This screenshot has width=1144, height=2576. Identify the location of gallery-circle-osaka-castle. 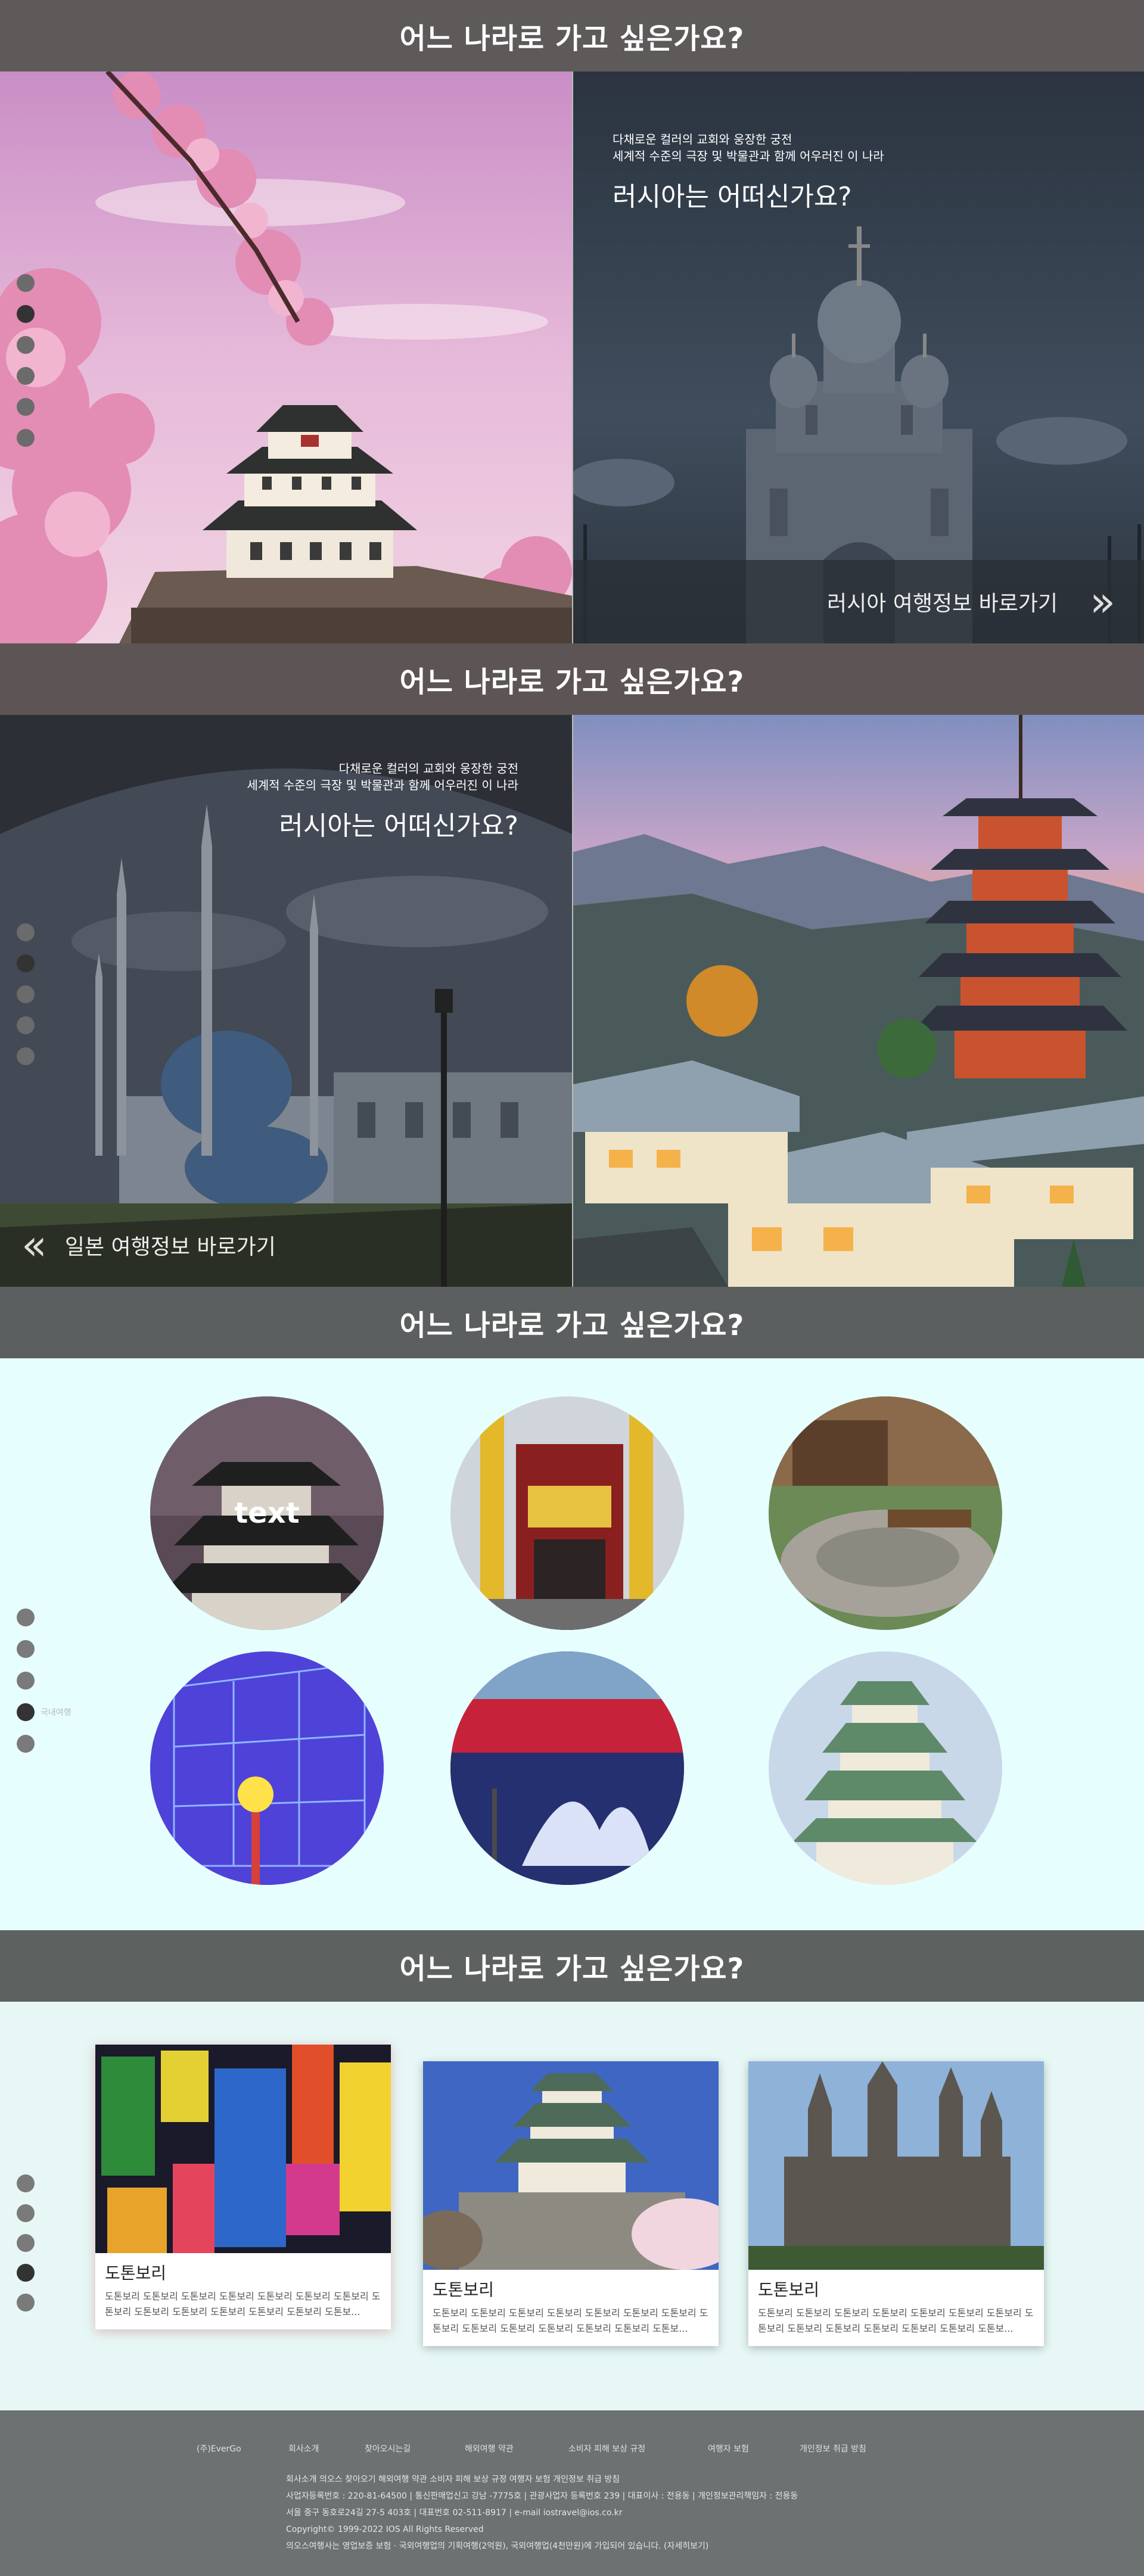
(885, 1768).